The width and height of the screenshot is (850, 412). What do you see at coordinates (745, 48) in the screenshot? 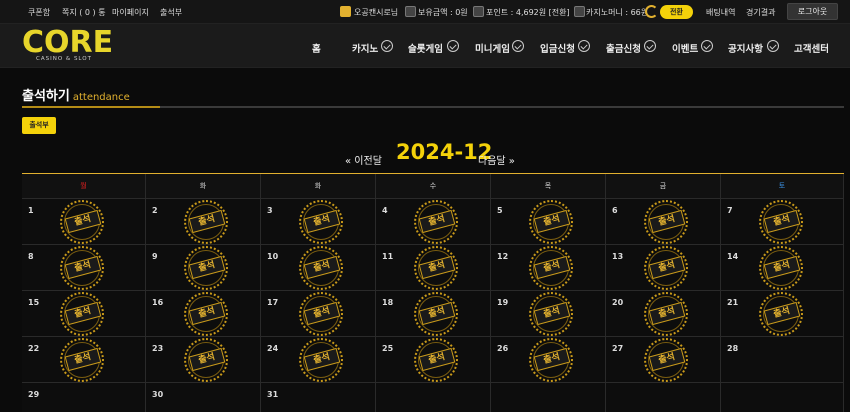
I see `nav-notice: 공지사항` at bounding box center [745, 48].